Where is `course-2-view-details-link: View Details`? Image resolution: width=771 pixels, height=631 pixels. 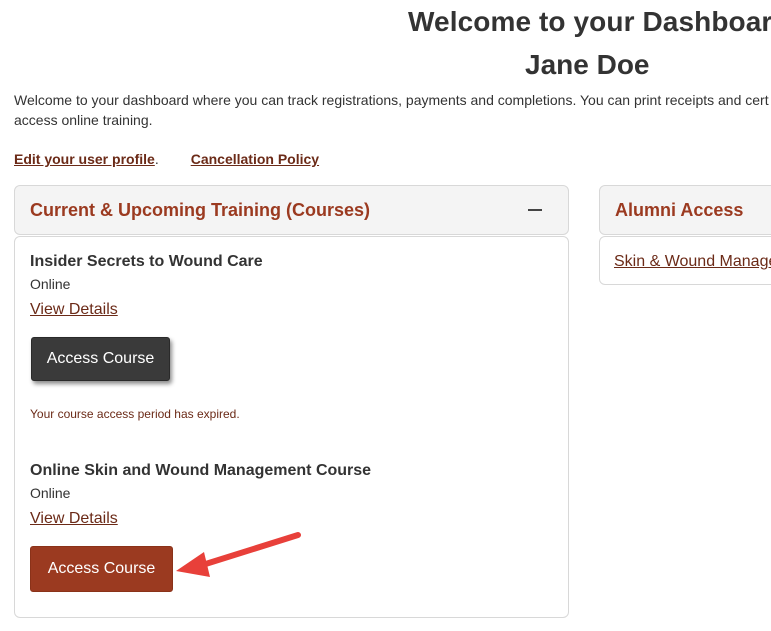
course-2-view-details-link: View Details is located at coordinates (74, 519).